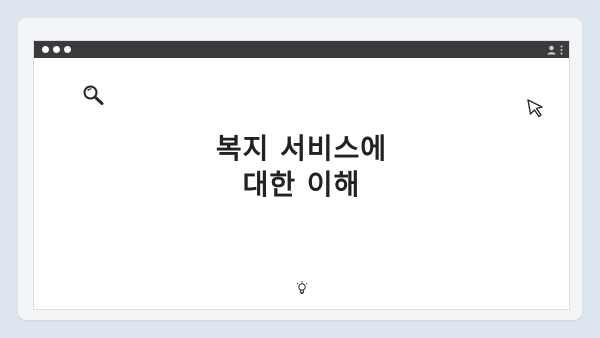  Describe the element at coordinates (67, 49) in the screenshot. I see `maximize-button` at that location.